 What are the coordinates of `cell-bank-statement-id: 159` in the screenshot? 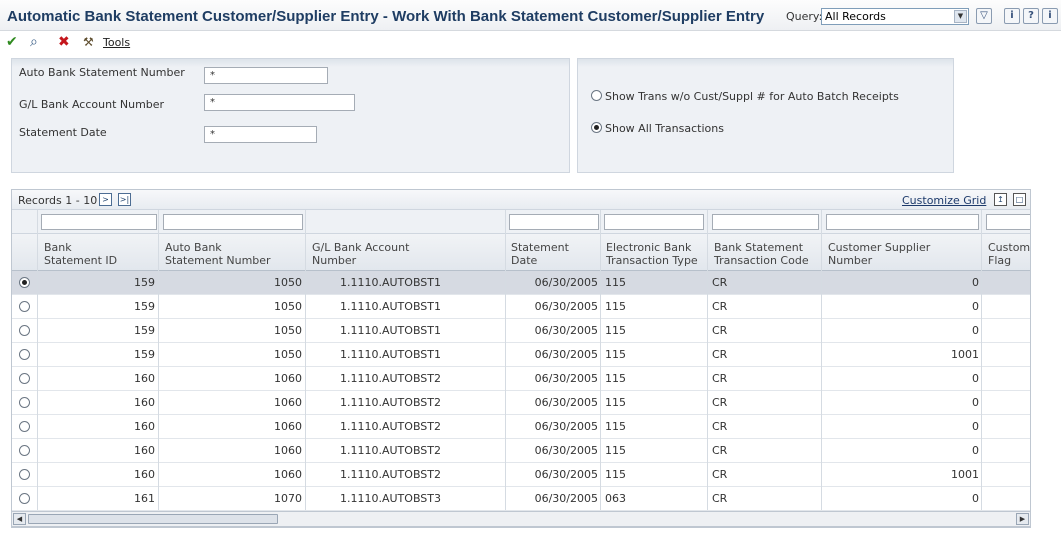 It's located at (144, 306).